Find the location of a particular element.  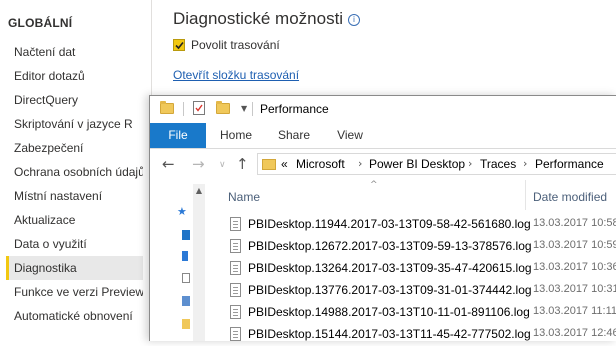

file-date: 13.03.2017 10:36 is located at coordinates (574, 267).